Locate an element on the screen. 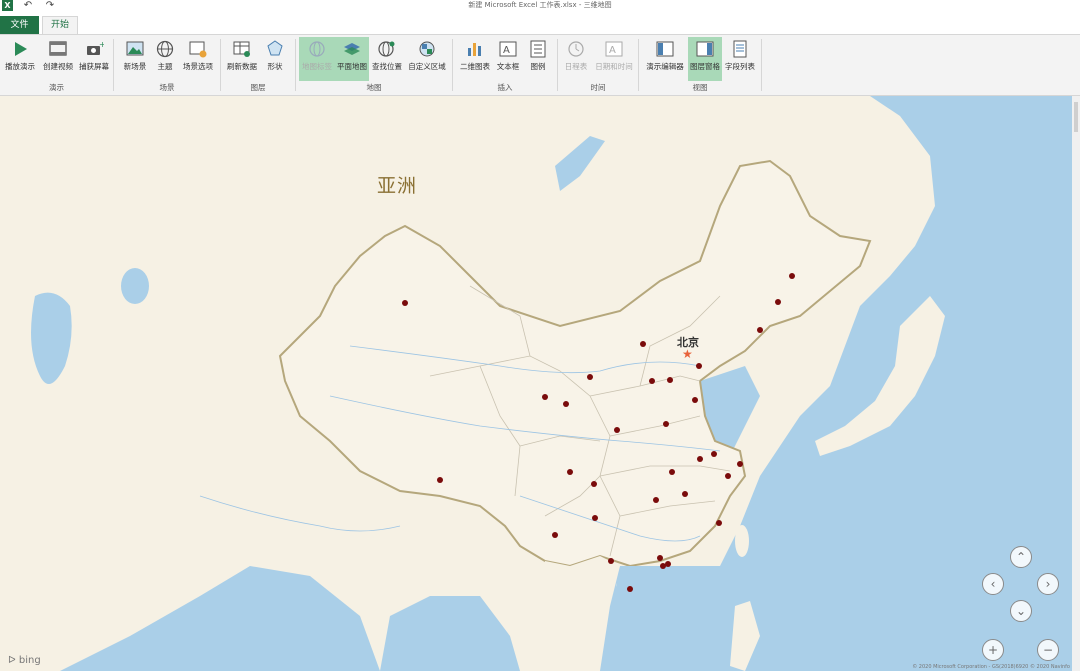 The height and width of the screenshot is (671, 1080). custom-region-button: 自定义区域 is located at coordinates (427, 59).